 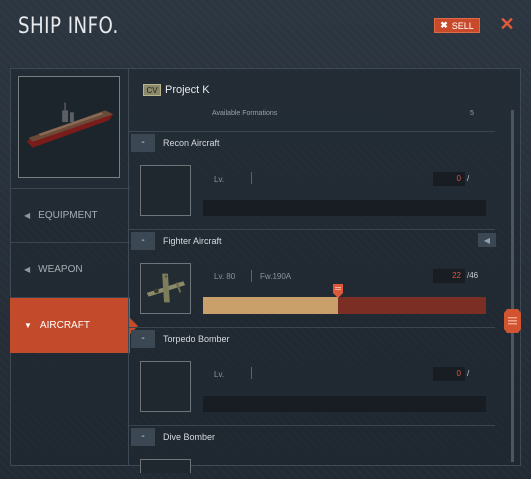 I want to click on fighter-slider-handle, so click(x=338, y=291).